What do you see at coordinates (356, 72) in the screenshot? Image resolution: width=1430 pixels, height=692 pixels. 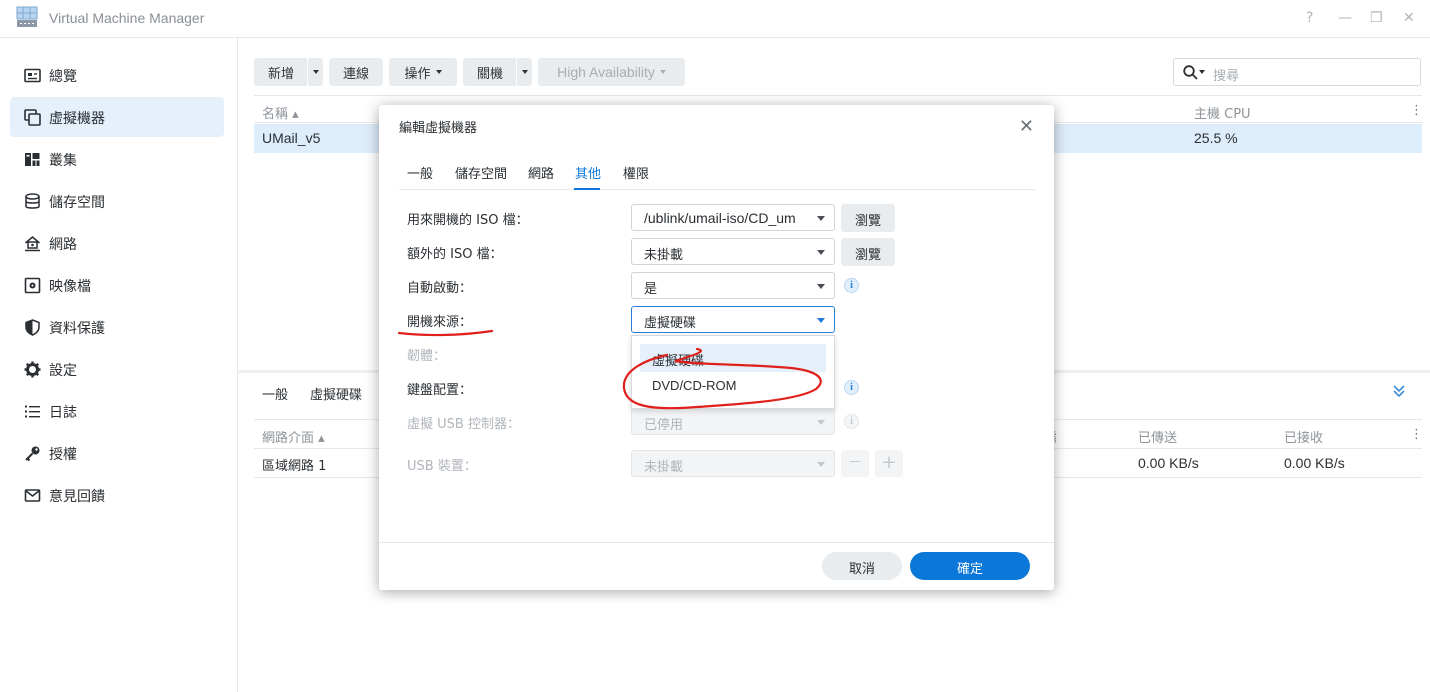 I see `connect-button: 連線` at bounding box center [356, 72].